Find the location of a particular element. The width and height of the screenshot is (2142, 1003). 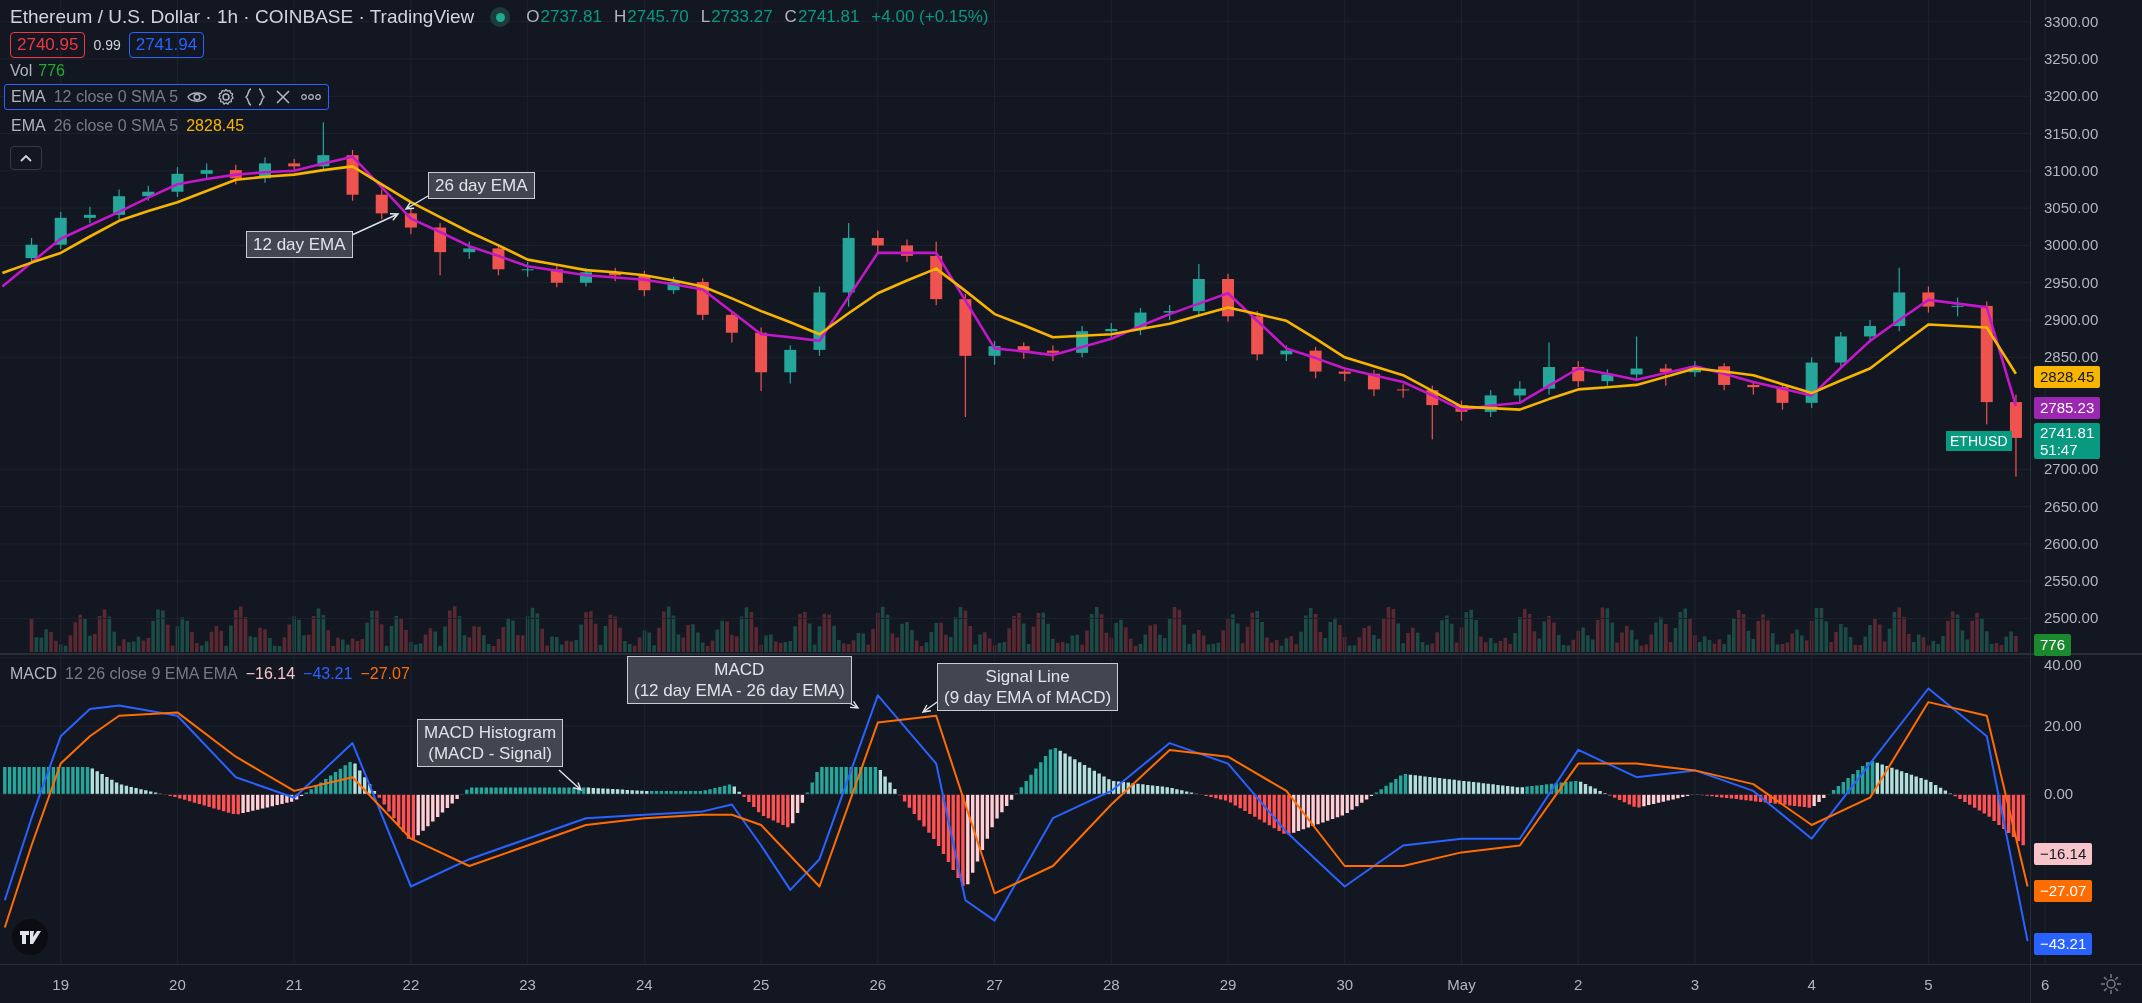

axis-label: 3100.00 is located at coordinates (2071, 170).